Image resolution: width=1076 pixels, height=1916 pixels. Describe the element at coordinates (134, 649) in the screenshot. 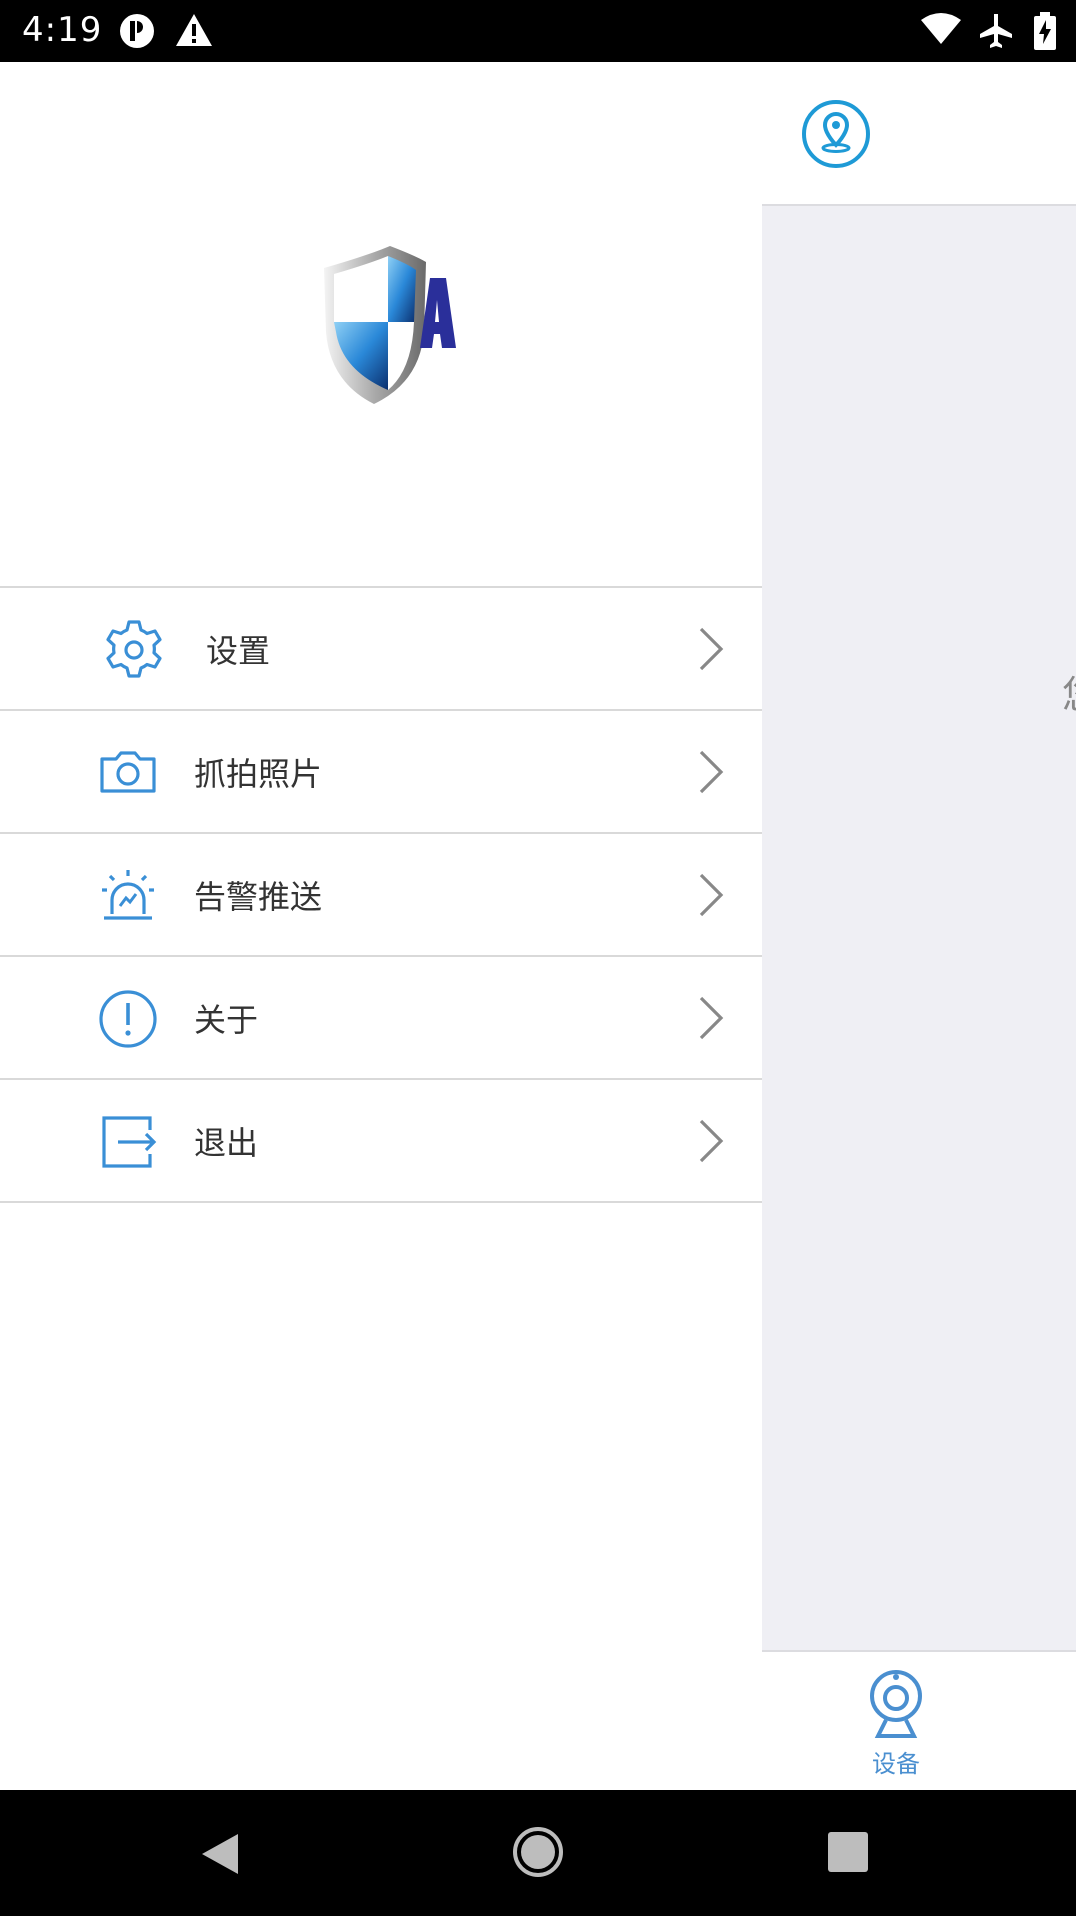

I see `gear-icon` at that location.